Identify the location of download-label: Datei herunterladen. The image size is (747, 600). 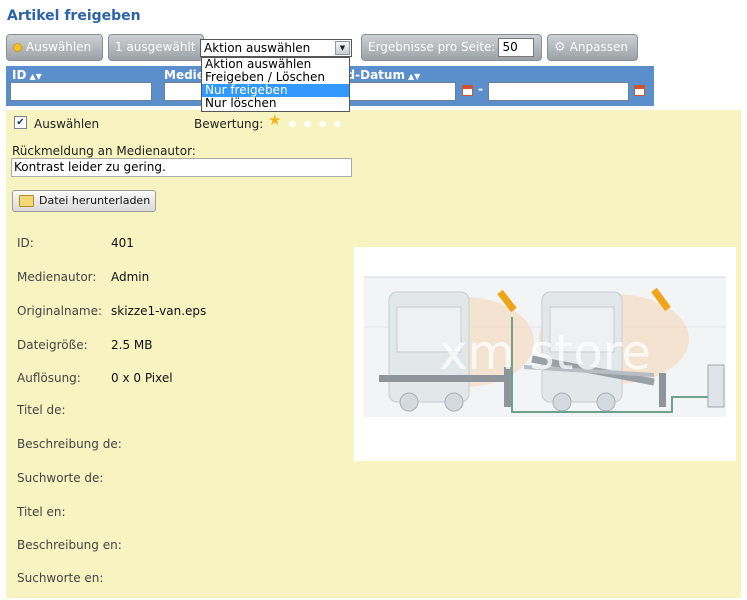
(95, 200).